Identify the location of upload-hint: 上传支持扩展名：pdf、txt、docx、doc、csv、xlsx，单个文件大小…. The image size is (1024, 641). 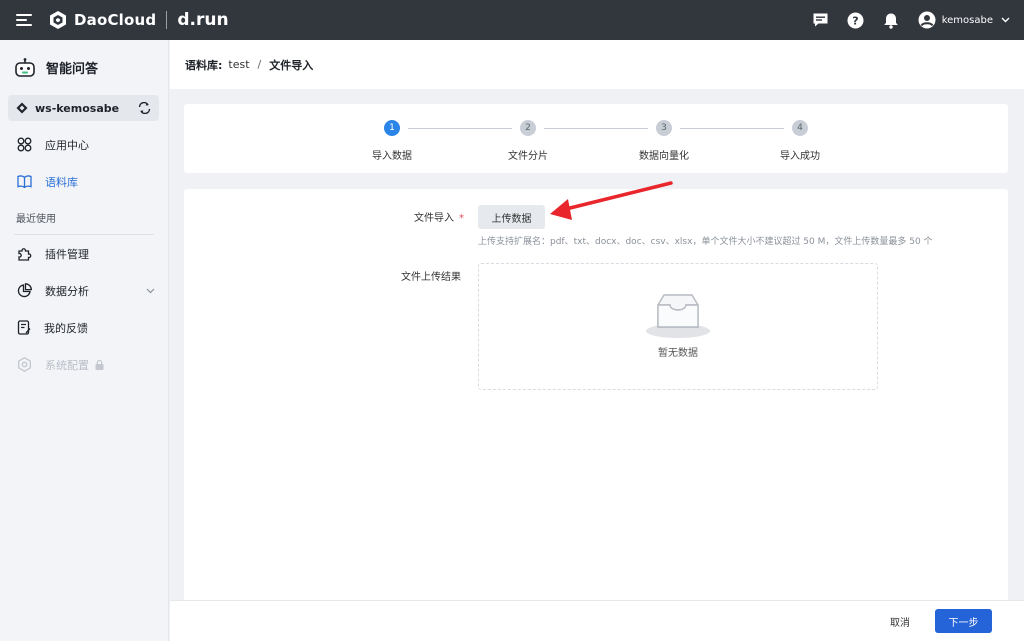
(705, 242).